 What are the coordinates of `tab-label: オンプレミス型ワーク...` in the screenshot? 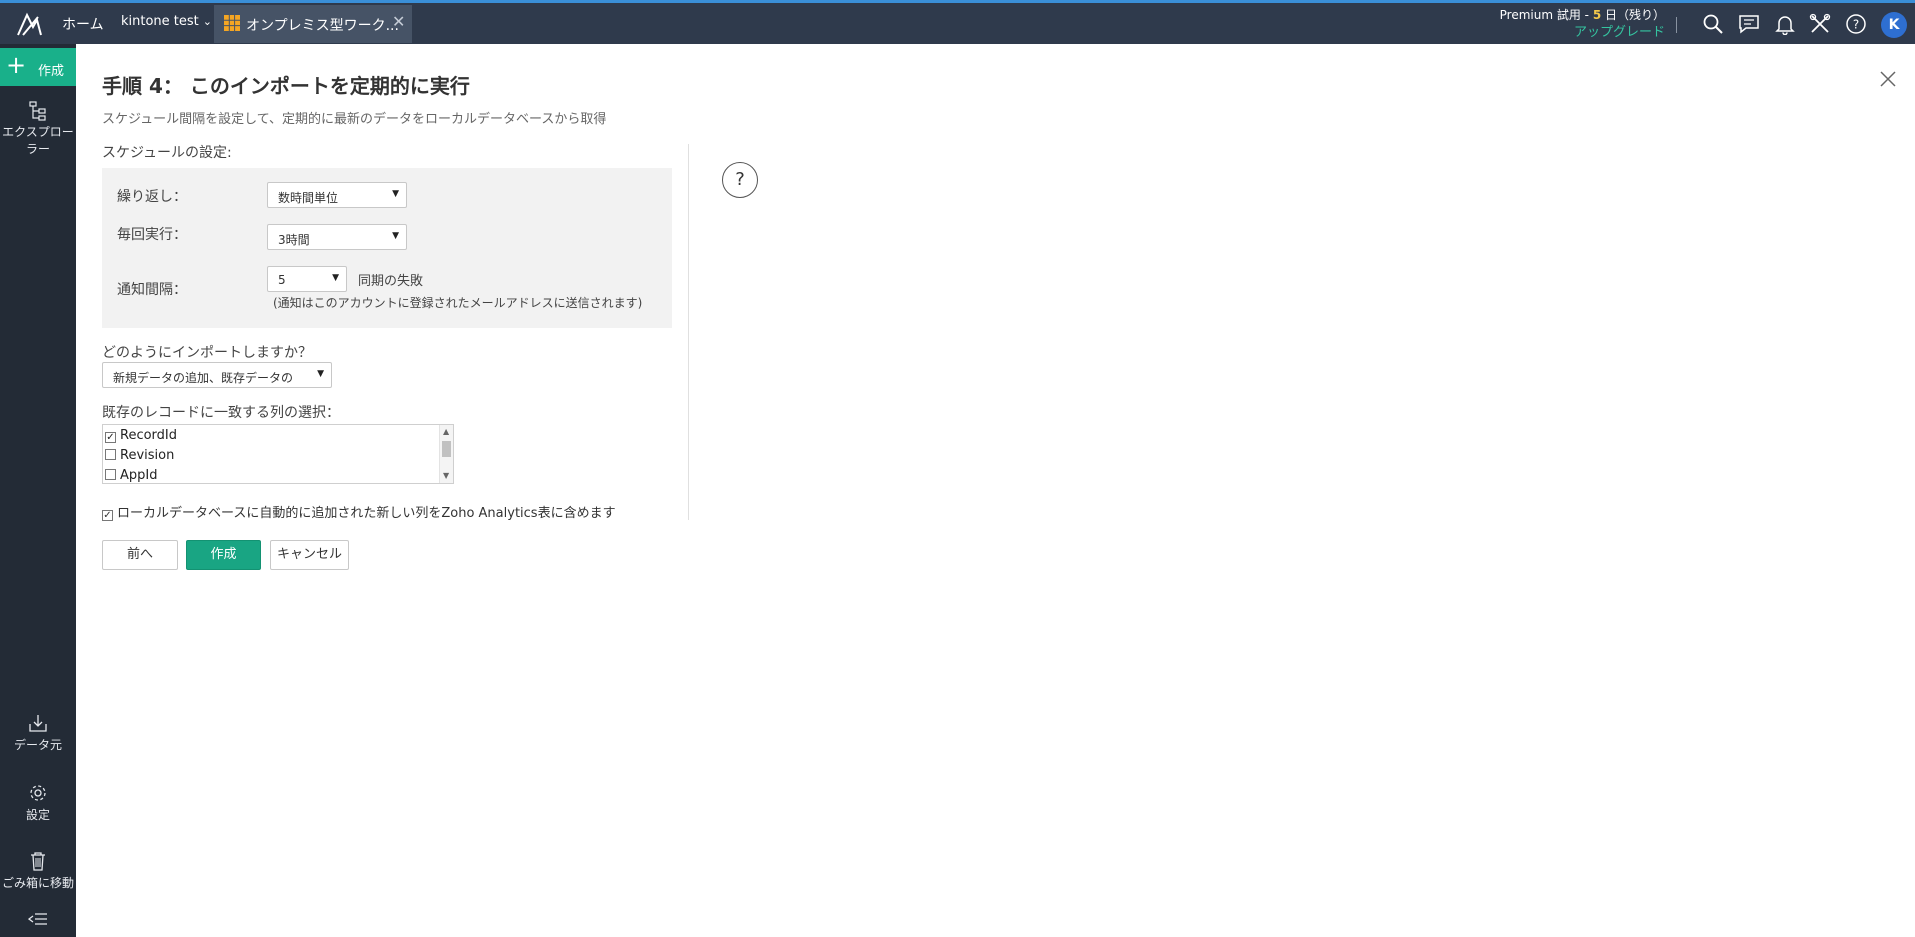 It's located at (322, 26).